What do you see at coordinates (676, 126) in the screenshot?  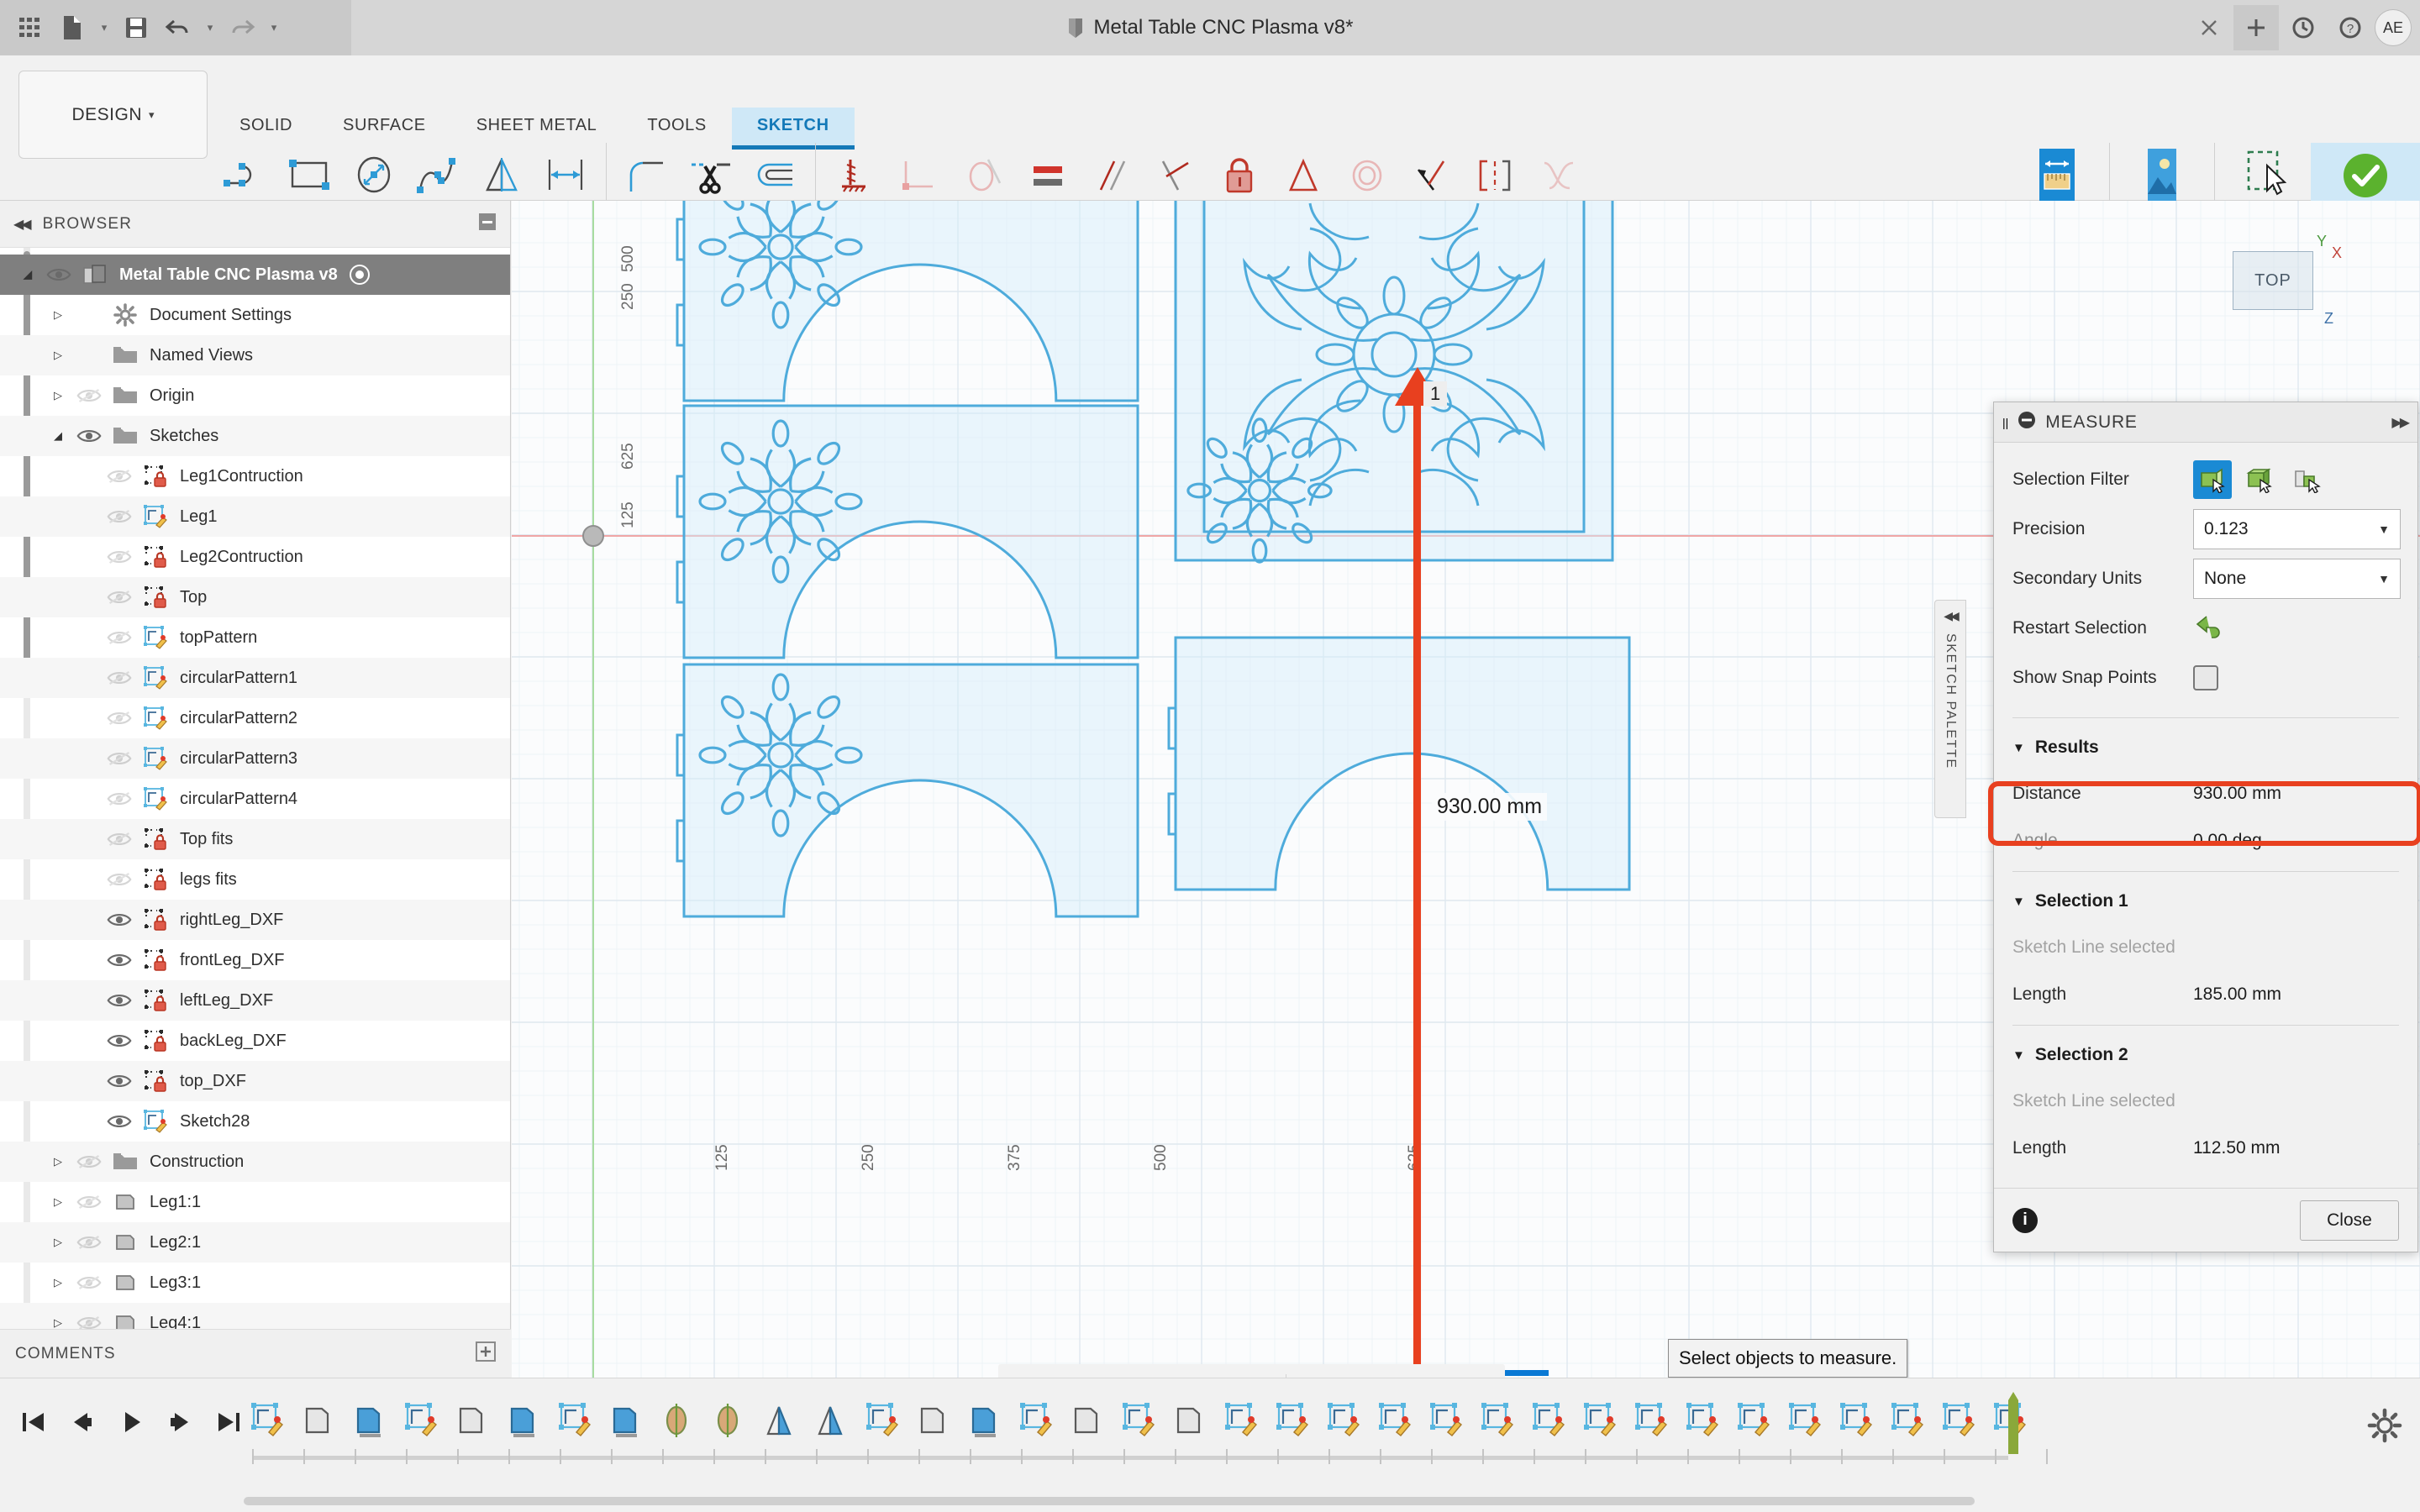 I see `tab-tools: TOOLS` at bounding box center [676, 126].